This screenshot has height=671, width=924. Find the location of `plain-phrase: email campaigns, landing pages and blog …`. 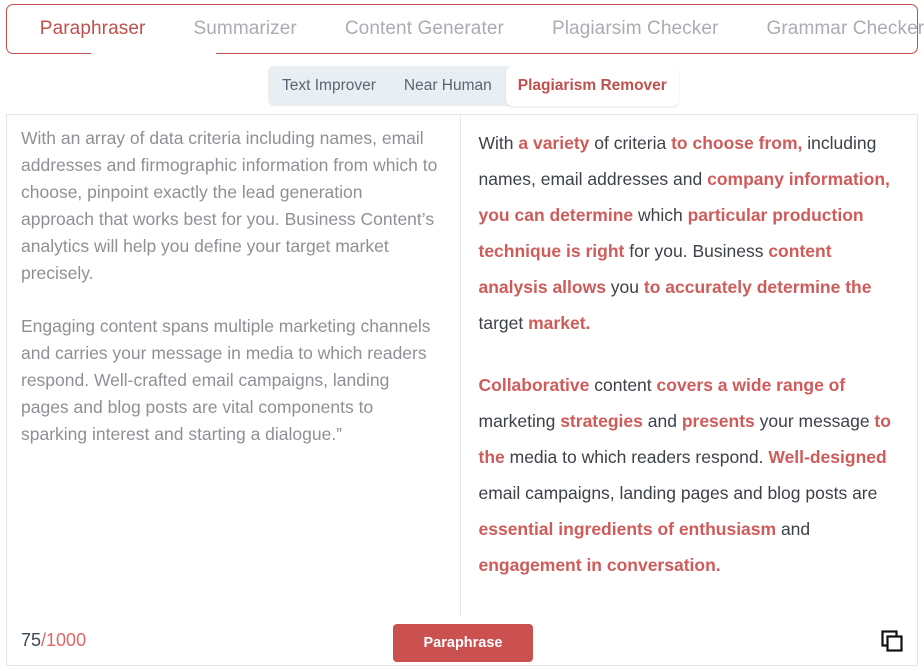

plain-phrase: email campaigns, landing pages and blog … is located at coordinates (678, 493).